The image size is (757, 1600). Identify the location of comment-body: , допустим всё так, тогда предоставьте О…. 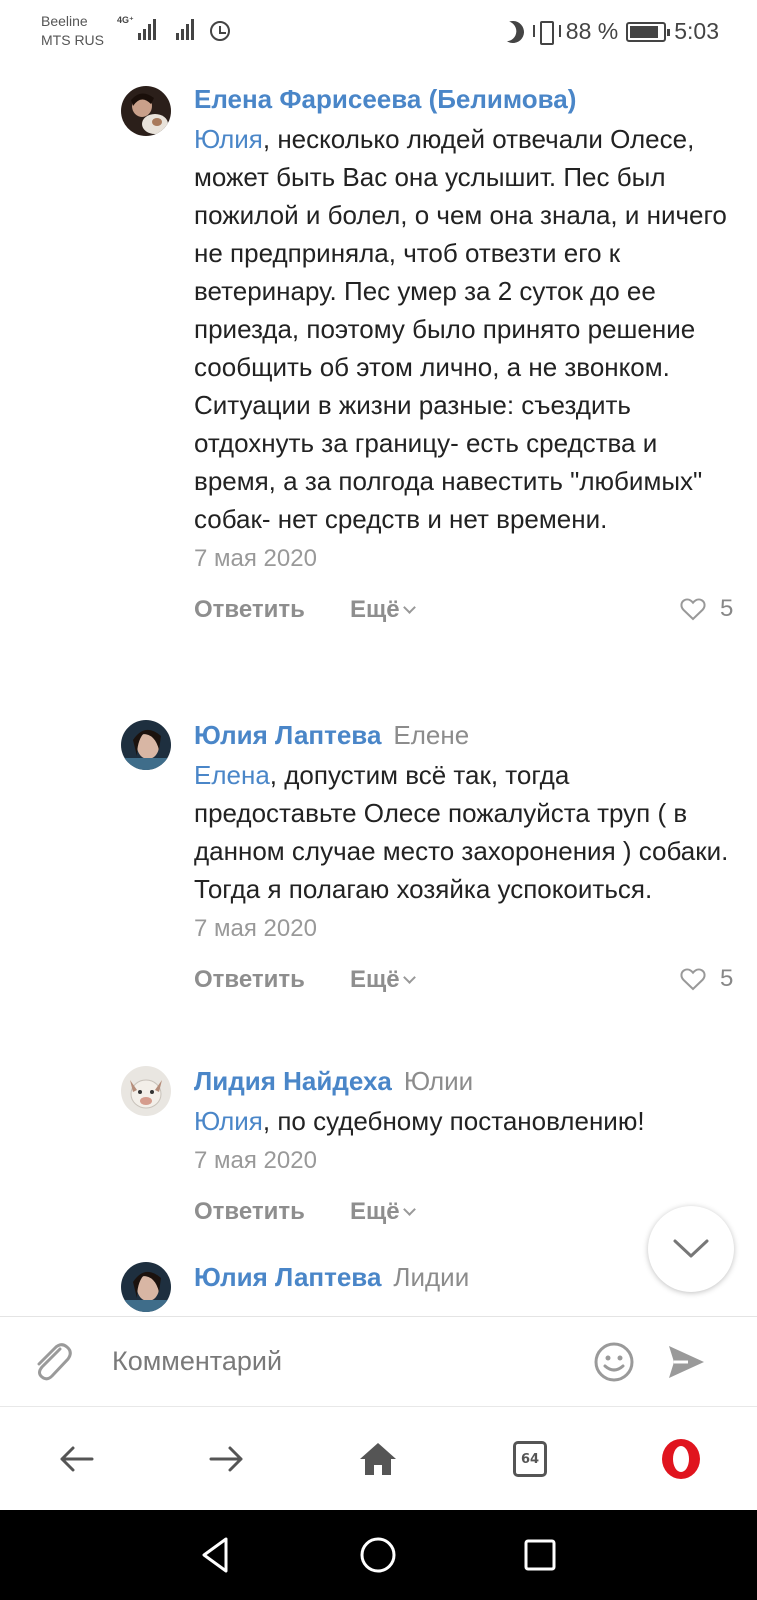
(465, 832).